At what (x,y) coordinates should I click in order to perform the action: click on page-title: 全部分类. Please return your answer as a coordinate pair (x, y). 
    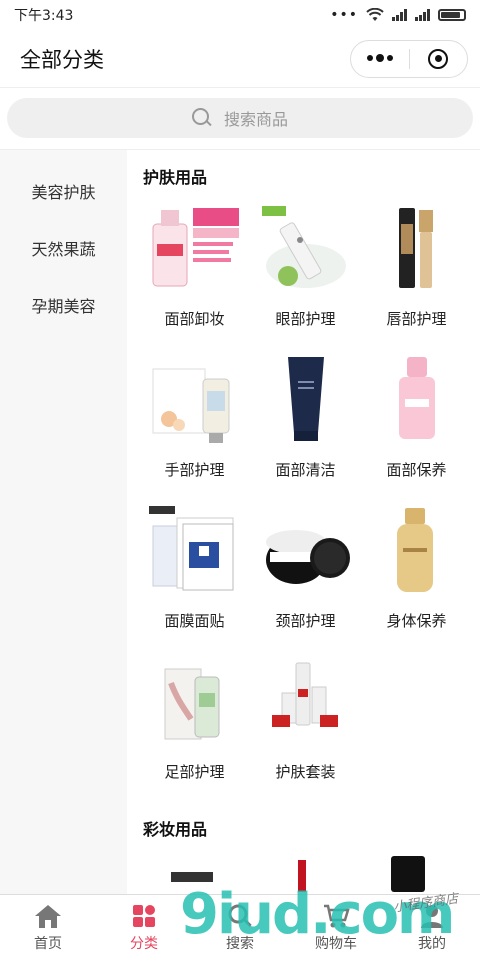
    Looking at the image, I should click on (62, 59).